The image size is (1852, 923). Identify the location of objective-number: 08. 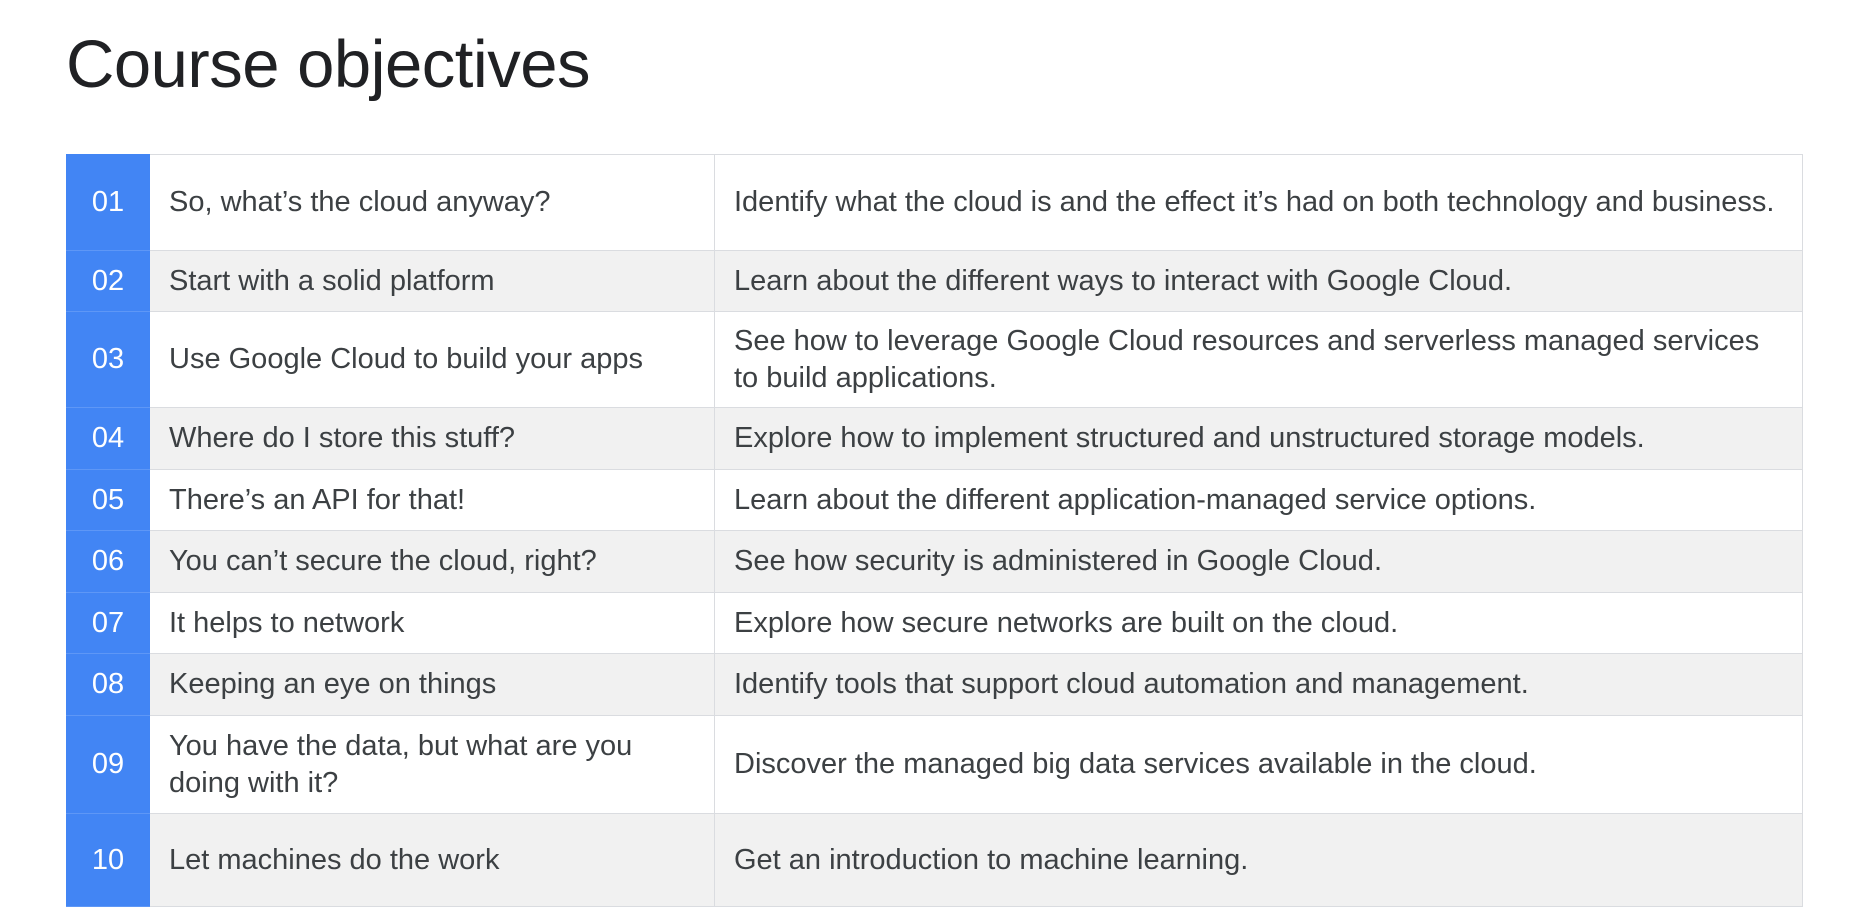
(108, 684).